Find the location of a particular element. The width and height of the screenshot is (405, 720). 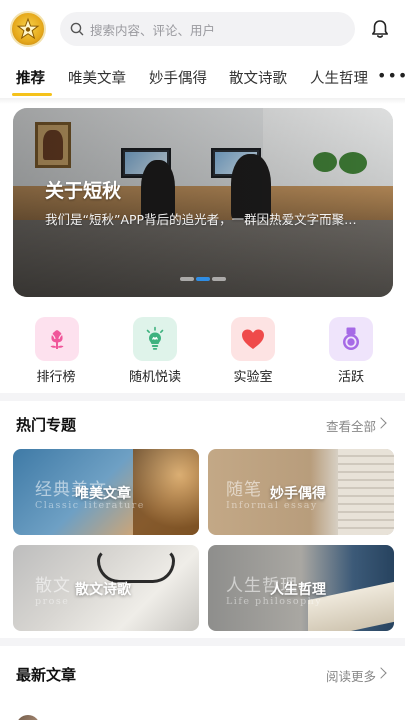

lab-button is located at coordinates (253, 339).